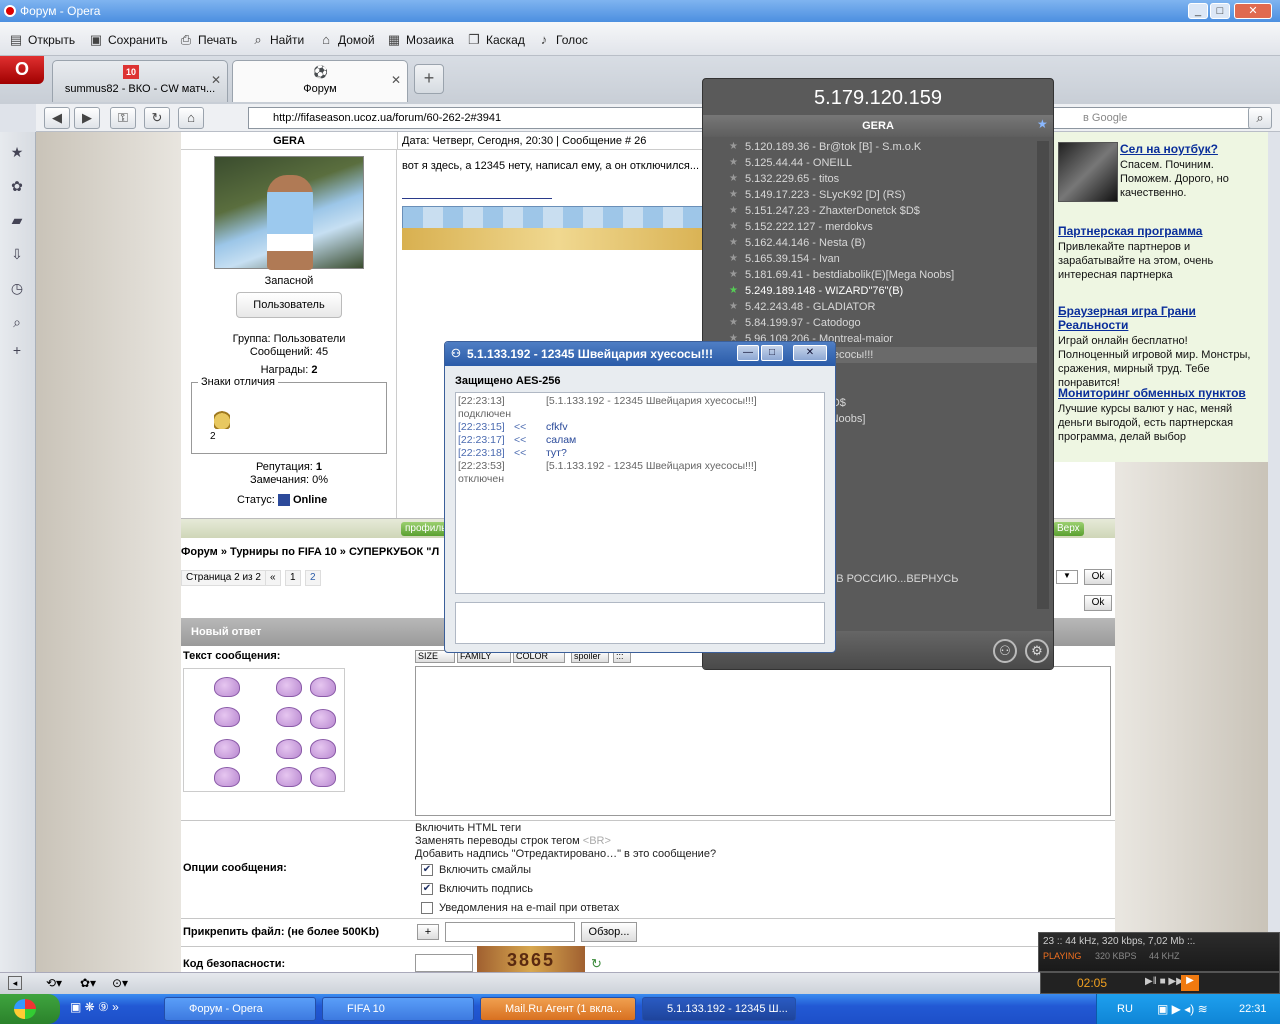 Image resolution: width=1280 pixels, height=1024 pixels. Describe the element at coordinates (1157, 118) in the screenshot. I see `search-field: в Google` at that location.